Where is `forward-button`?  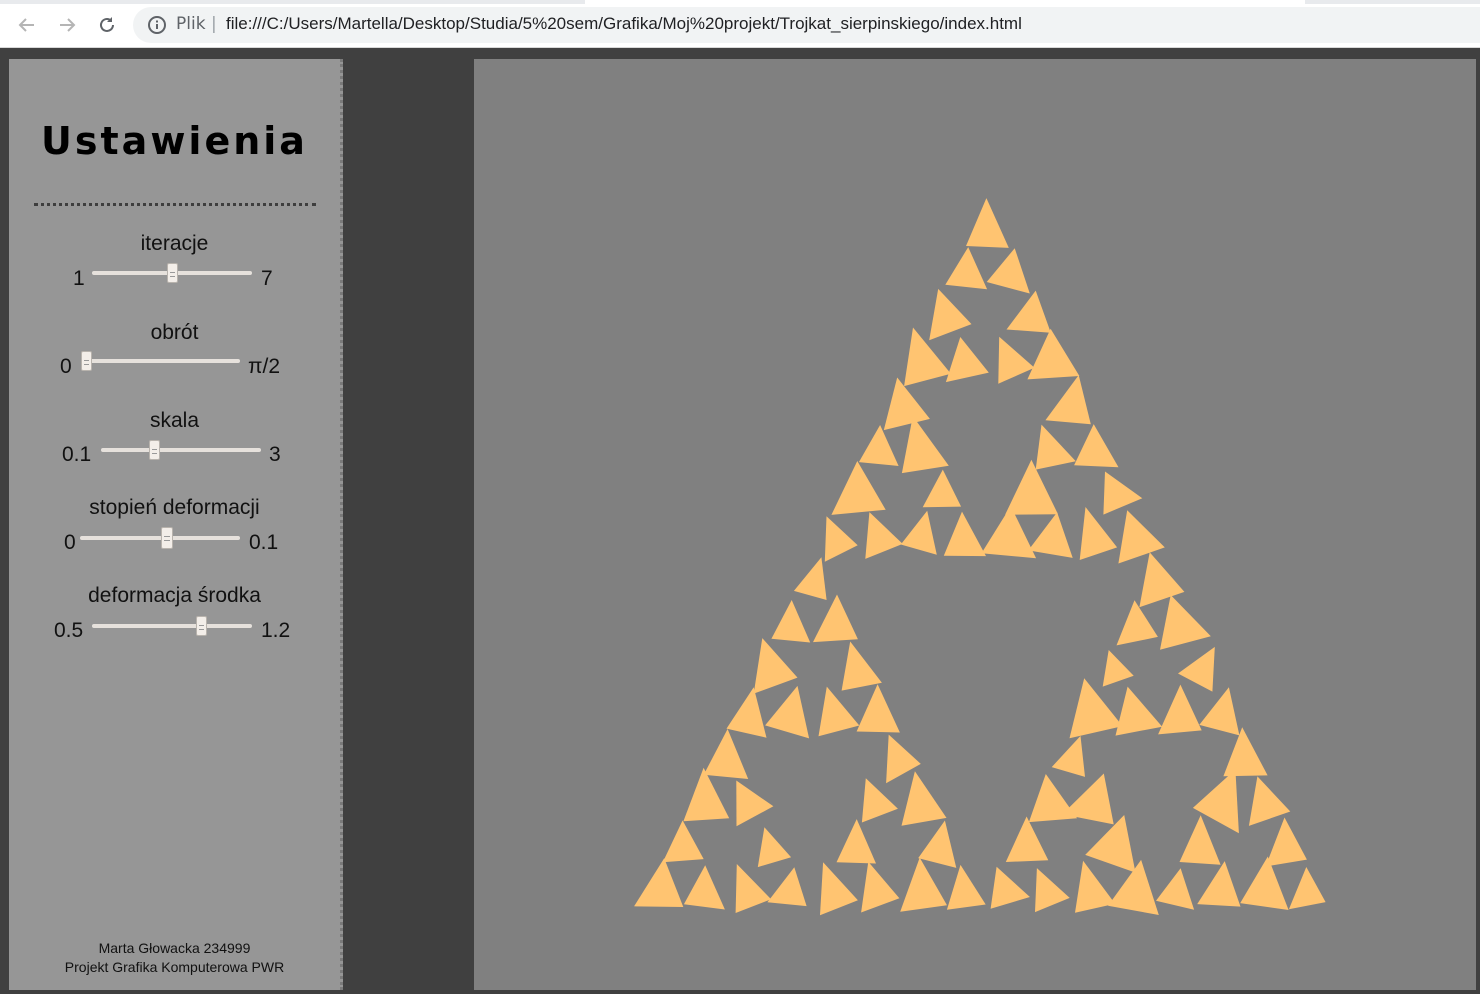
forward-button is located at coordinates (67, 25).